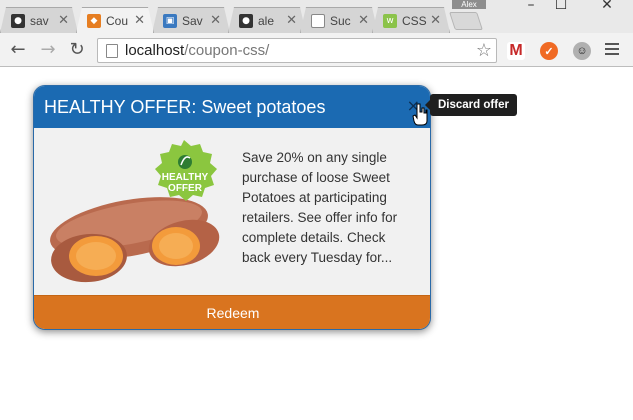 The image size is (633, 420). I want to click on tab-5: Suc ✕, so click(339, 20).